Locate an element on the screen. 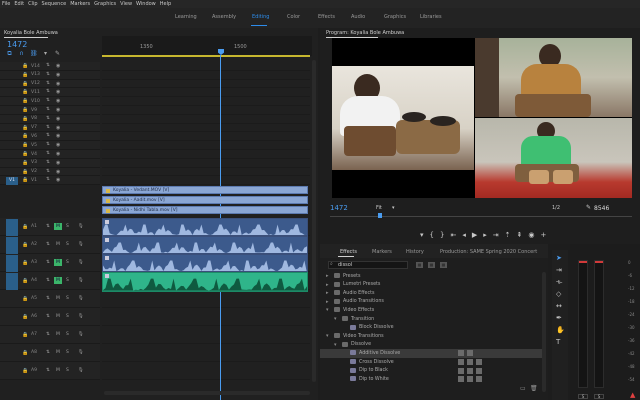 This screenshot has height=400, width=640. video-track-v4: 🔒 V4 ⇅ ◉ is located at coordinates (159, 154).